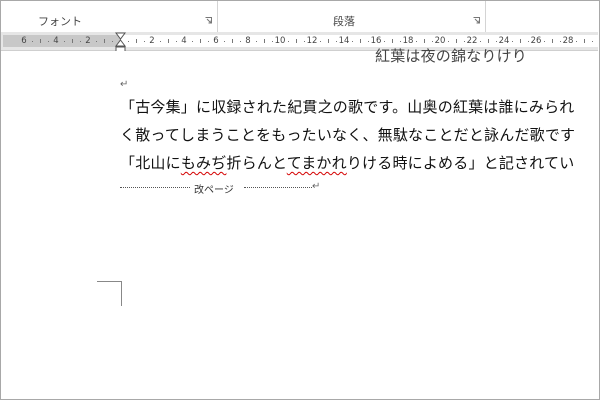 The height and width of the screenshot is (400, 600). I want to click on page-corner-marker, so click(109, 293).